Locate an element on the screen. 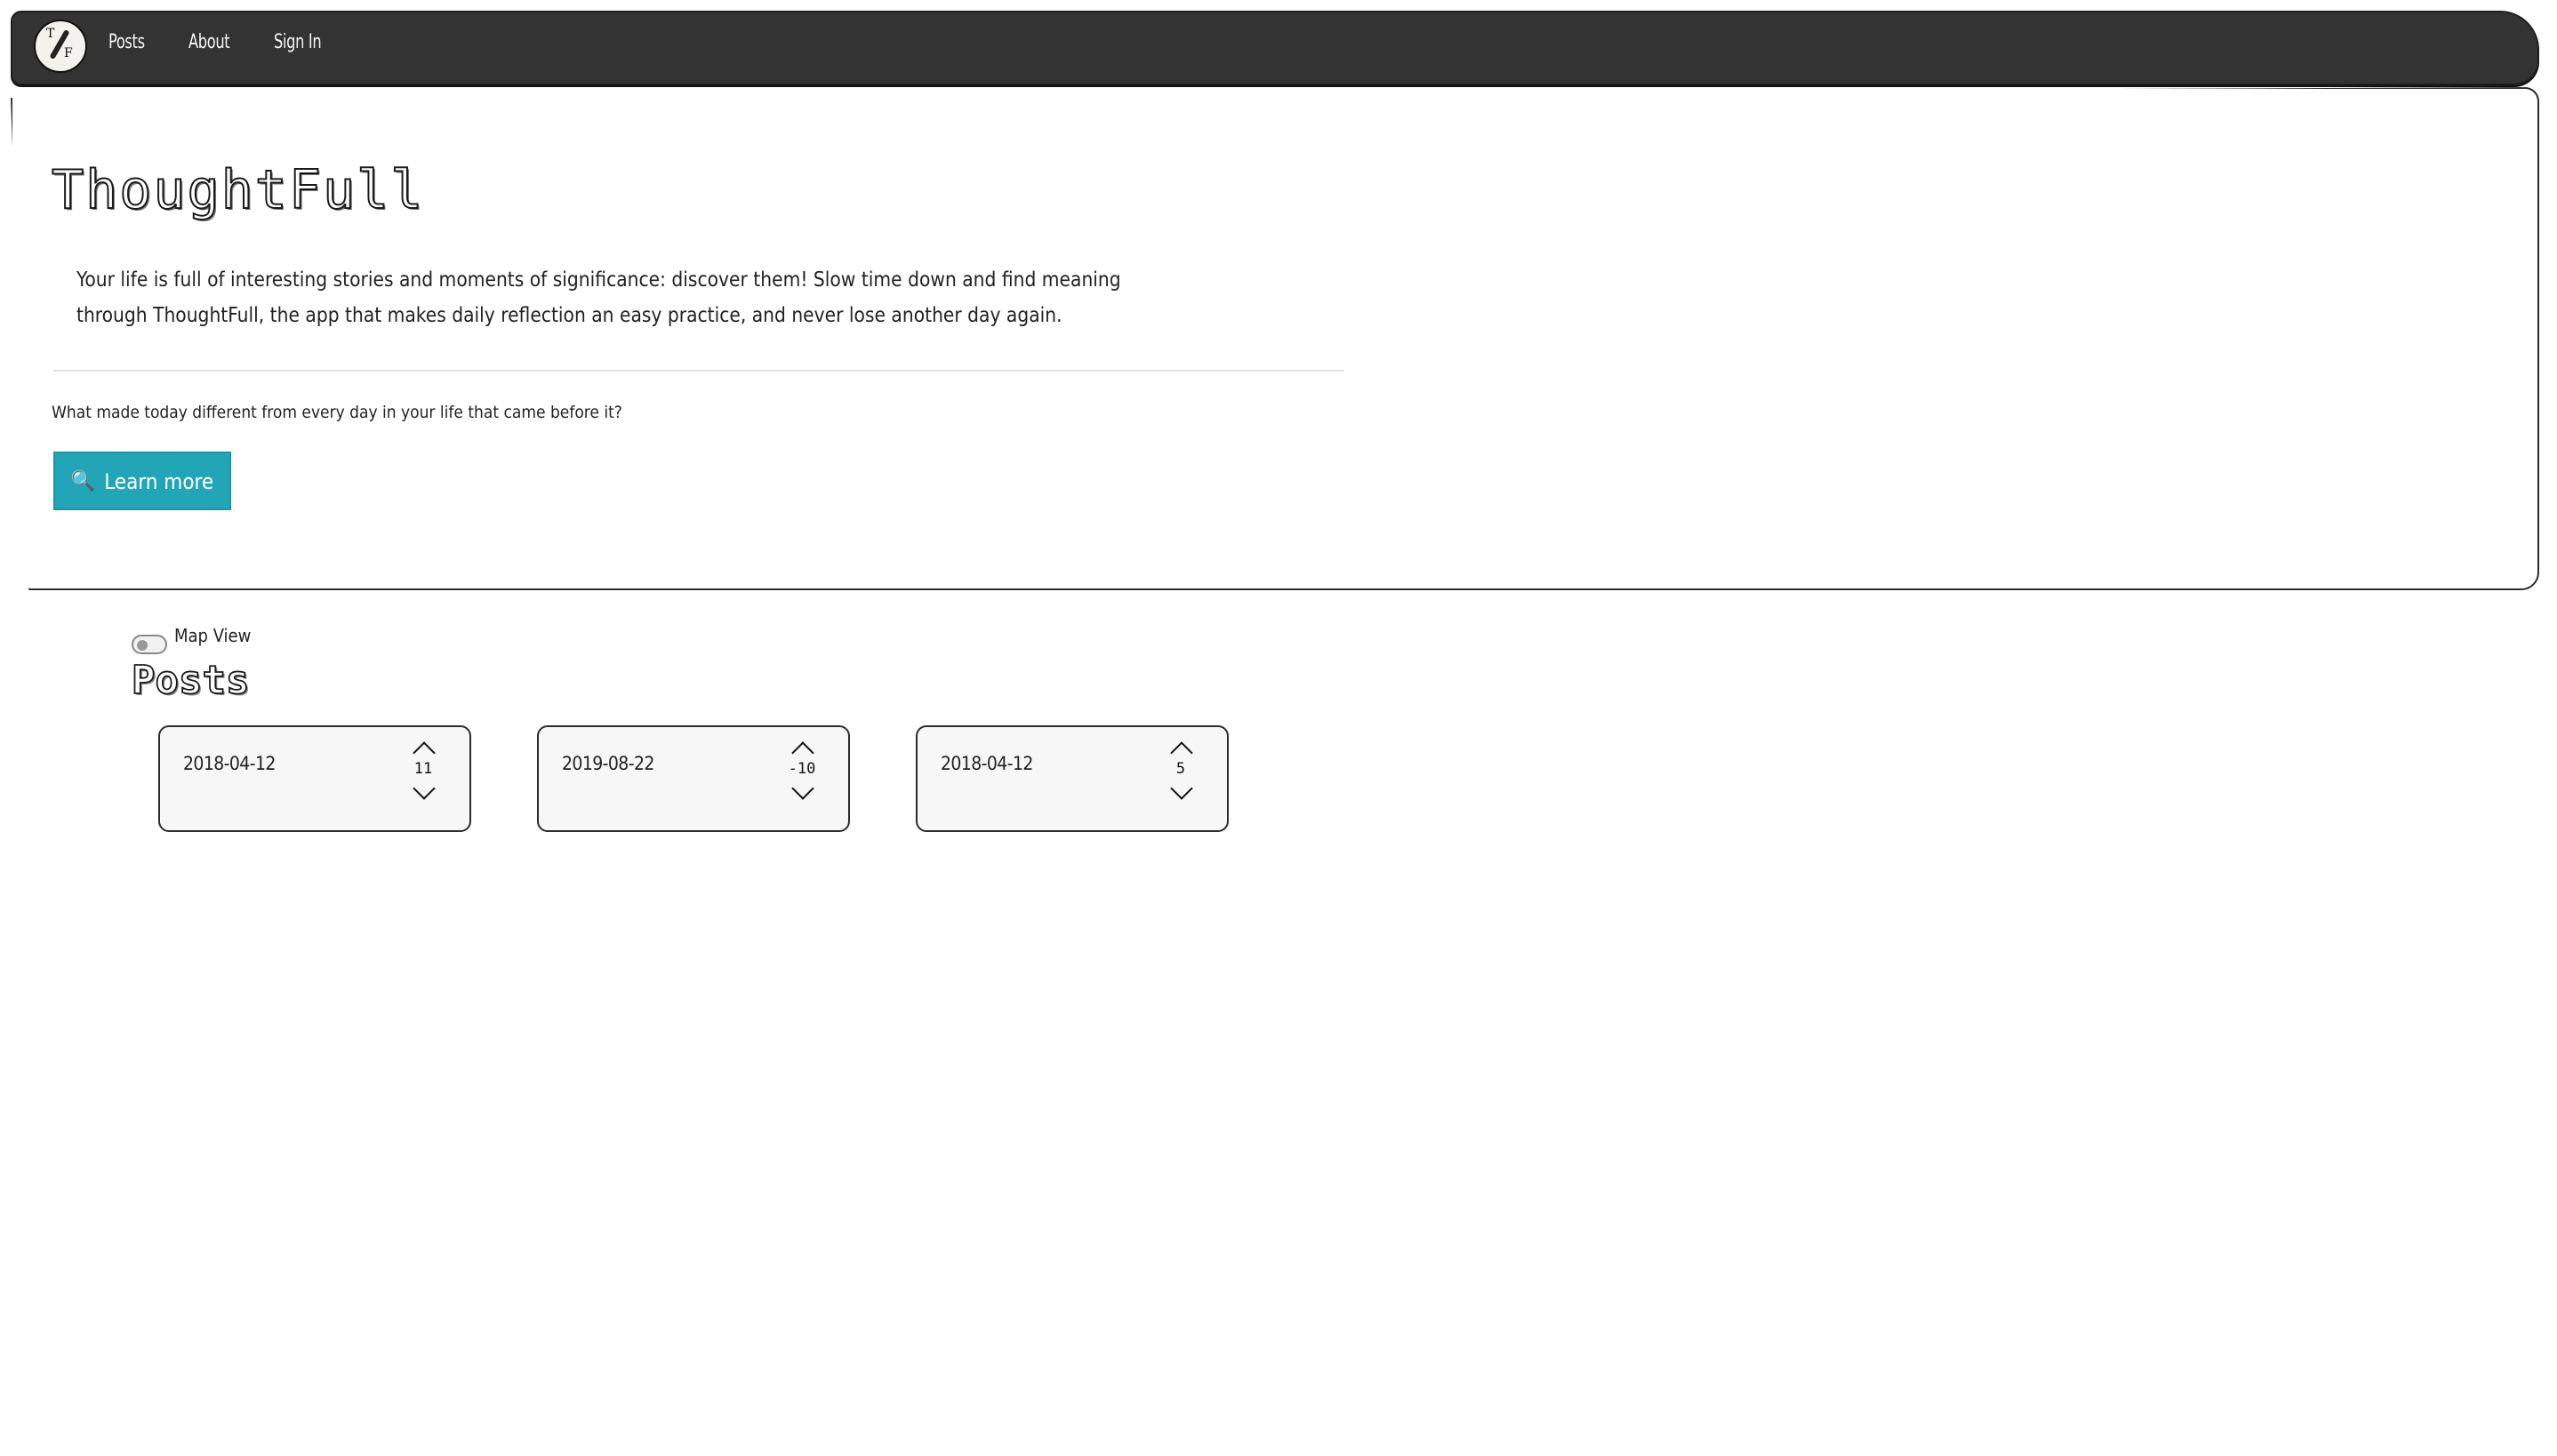  toggle-knob is located at coordinates (142, 644).